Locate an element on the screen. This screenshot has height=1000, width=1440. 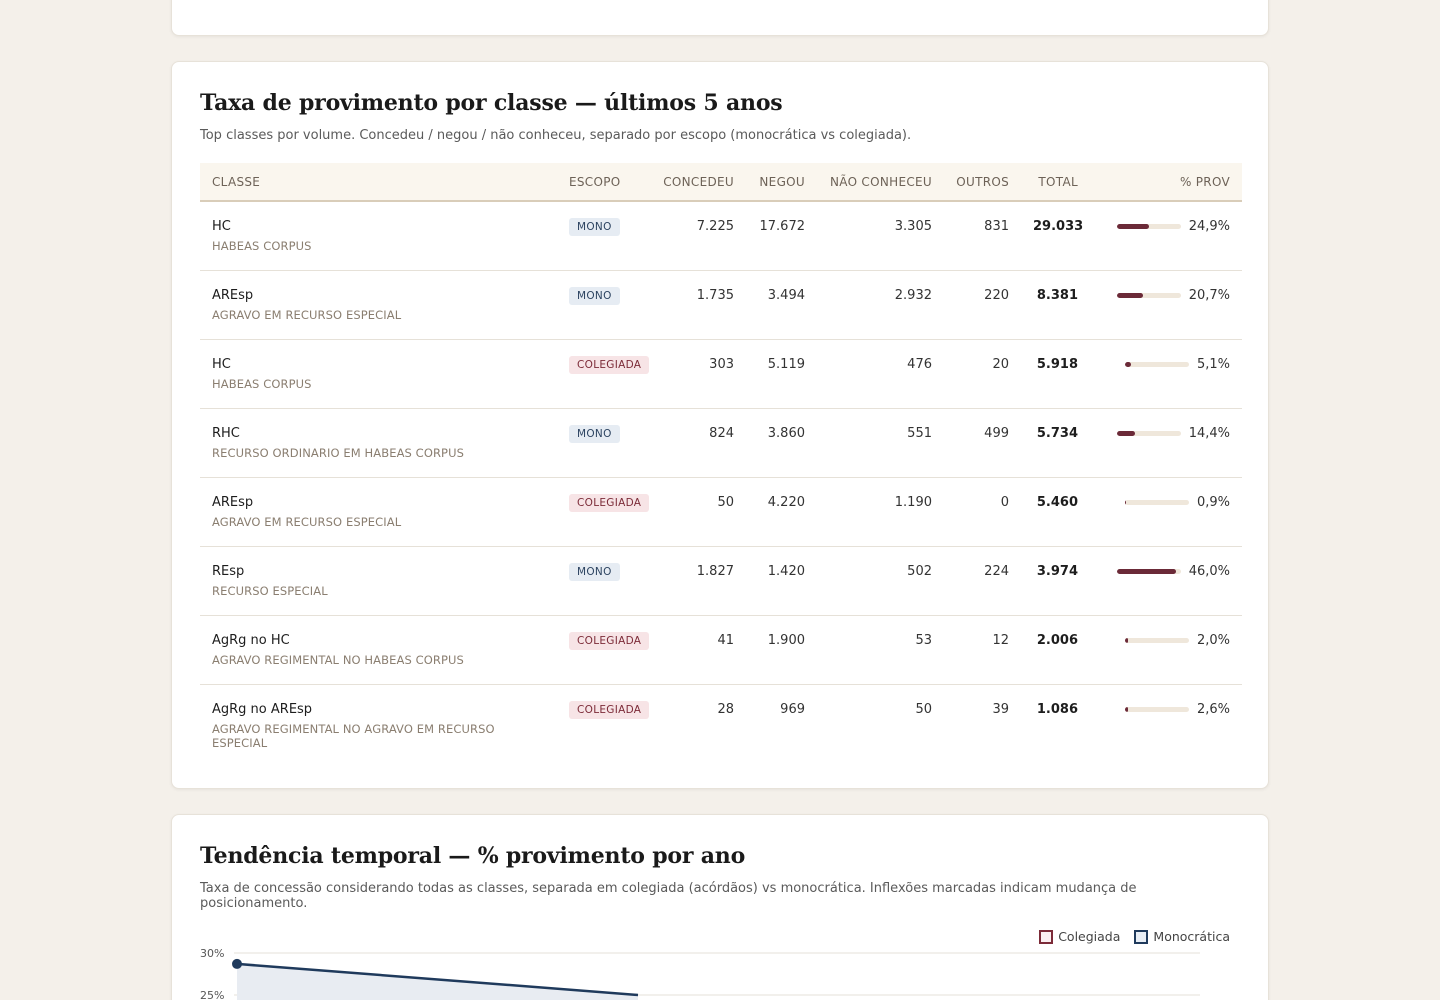
cell-negou: 969 is located at coordinates (792, 709).